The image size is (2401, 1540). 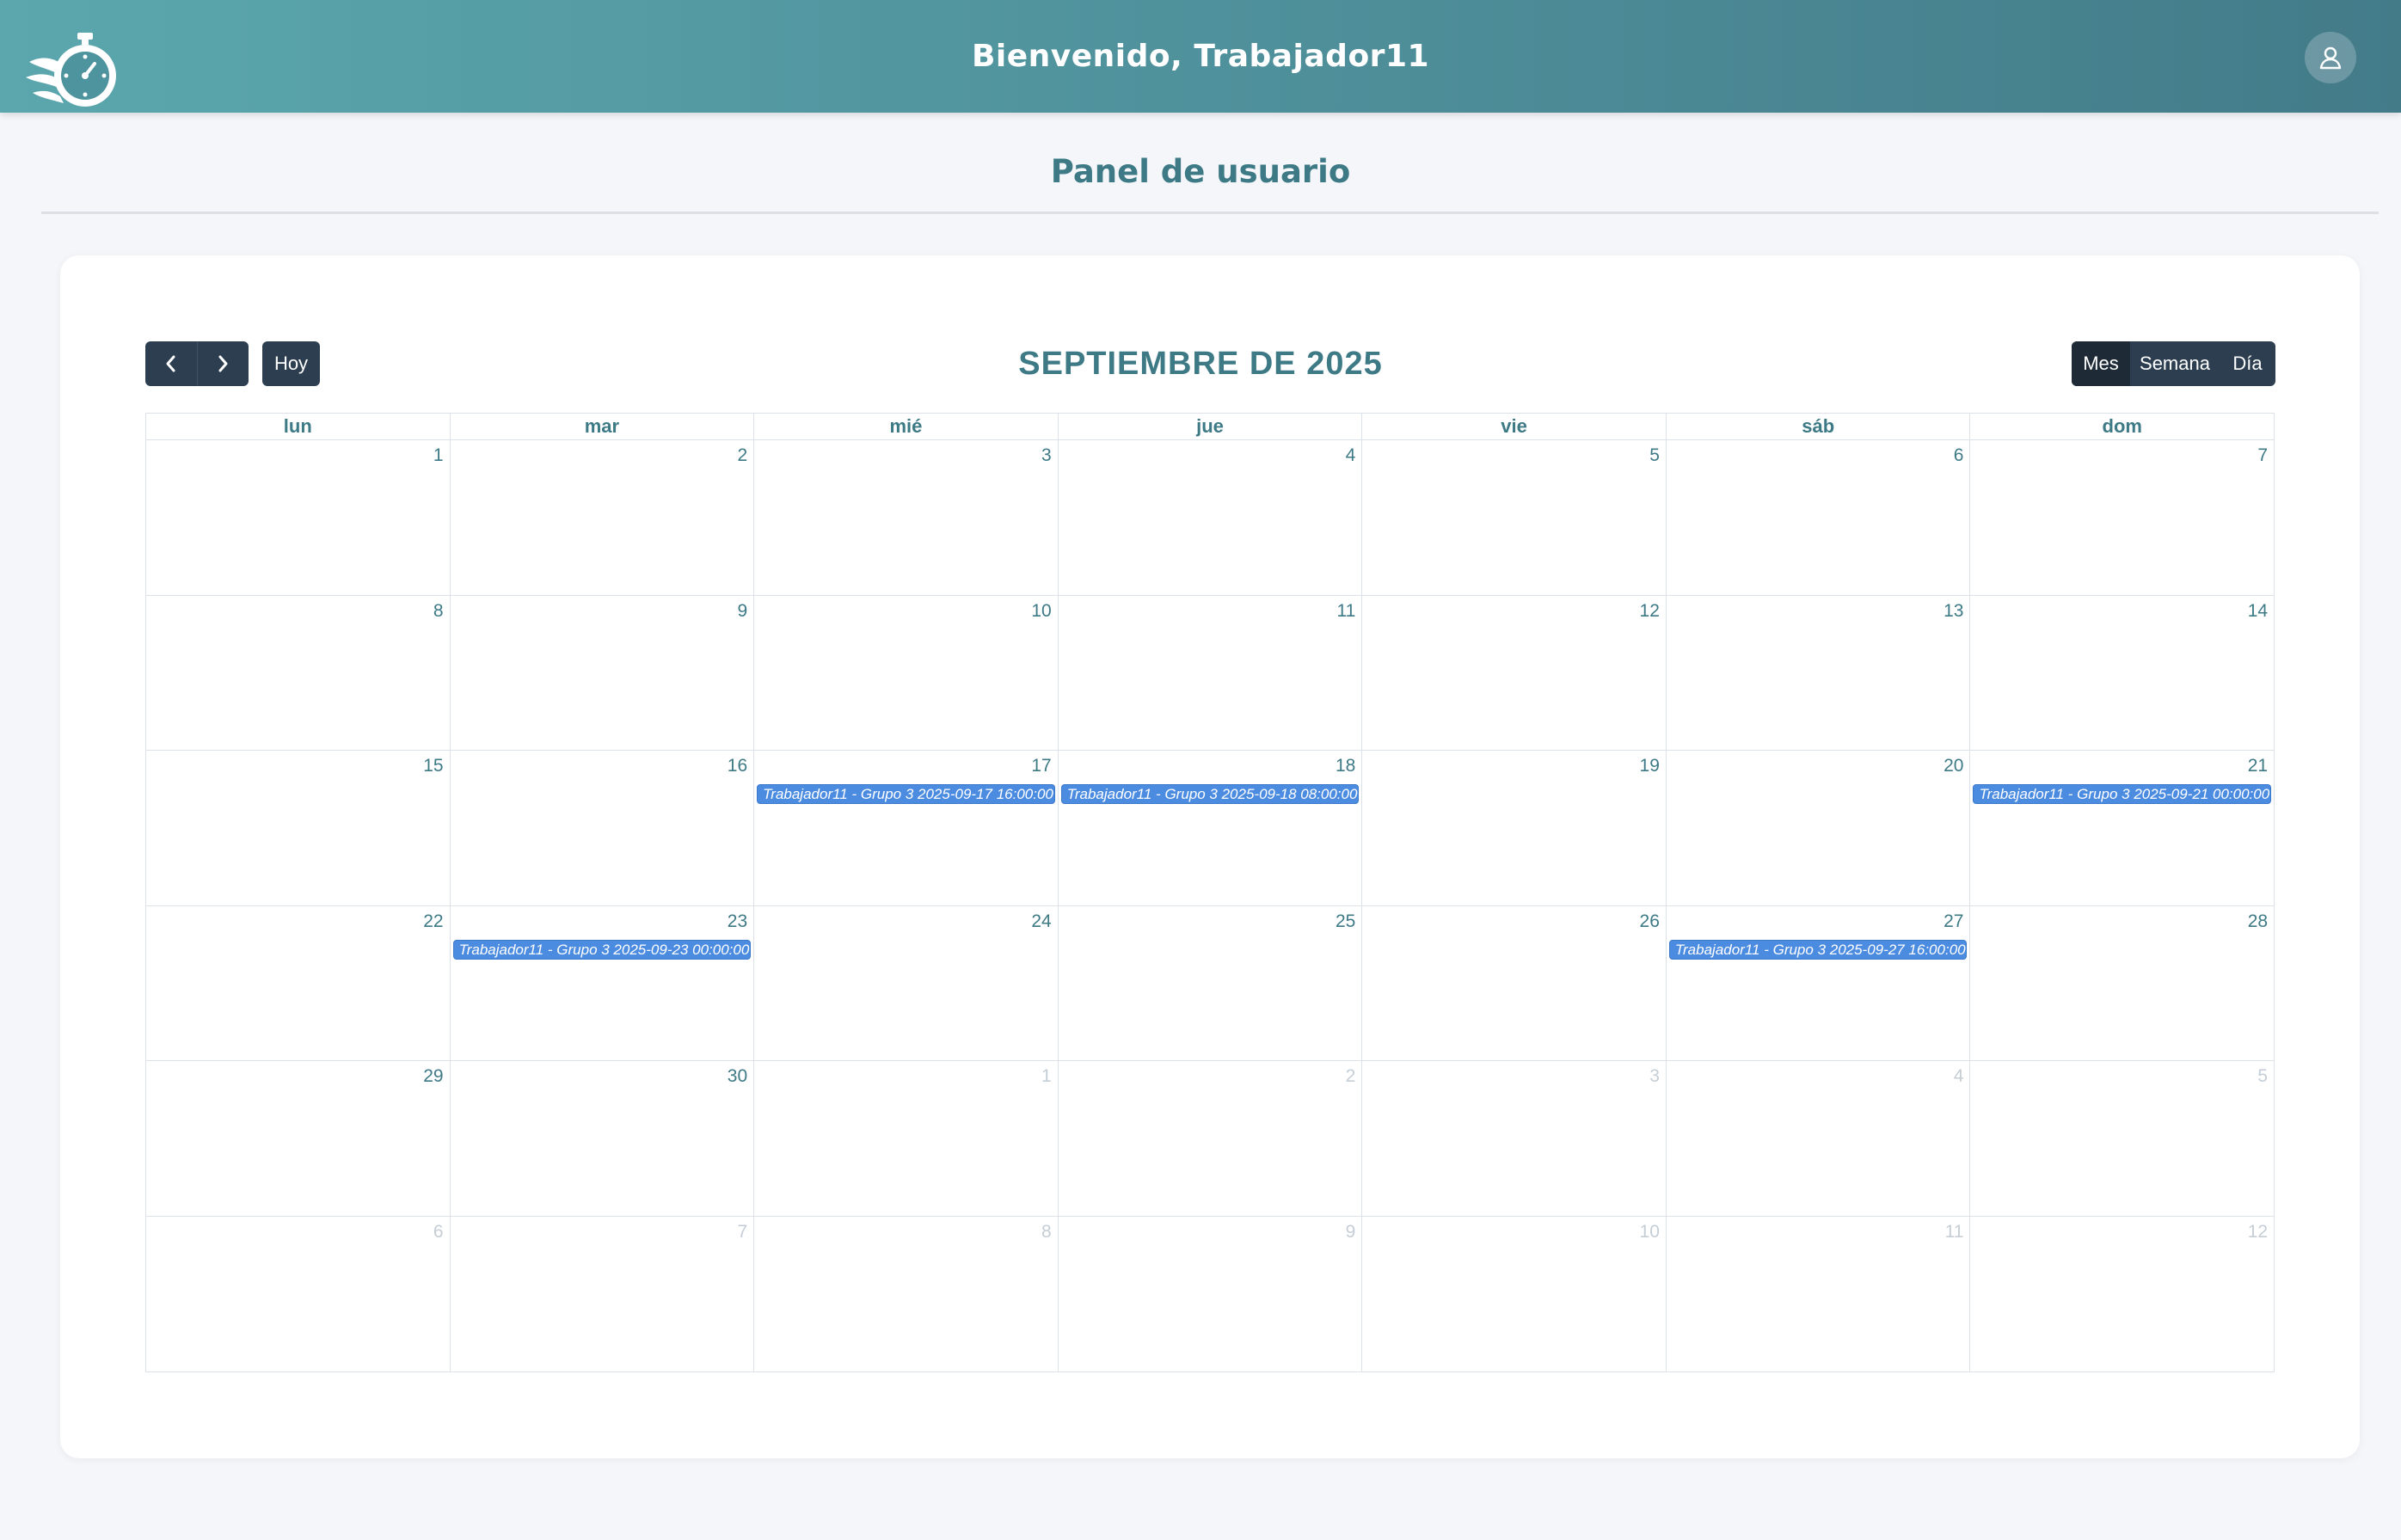 I want to click on day-number: 17, so click(x=1041, y=766).